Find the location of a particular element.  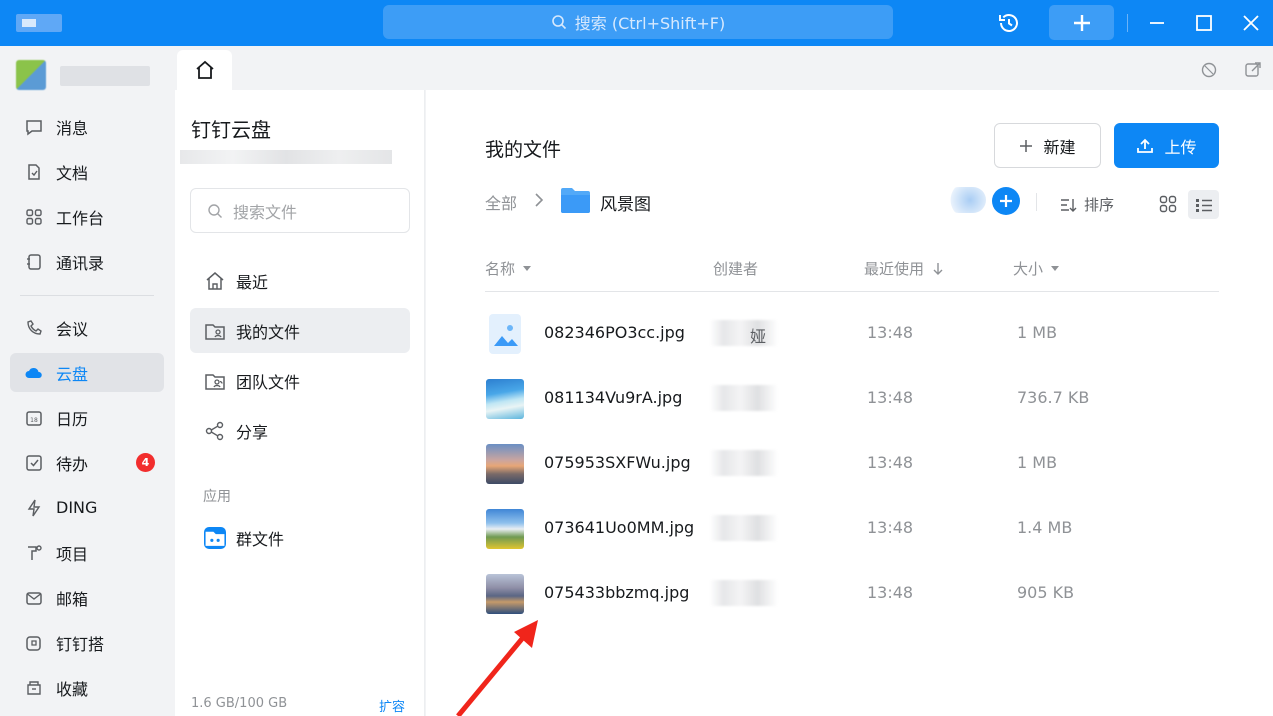

sidebar-item-label: 群文件 is located at coordinates (260, 539).